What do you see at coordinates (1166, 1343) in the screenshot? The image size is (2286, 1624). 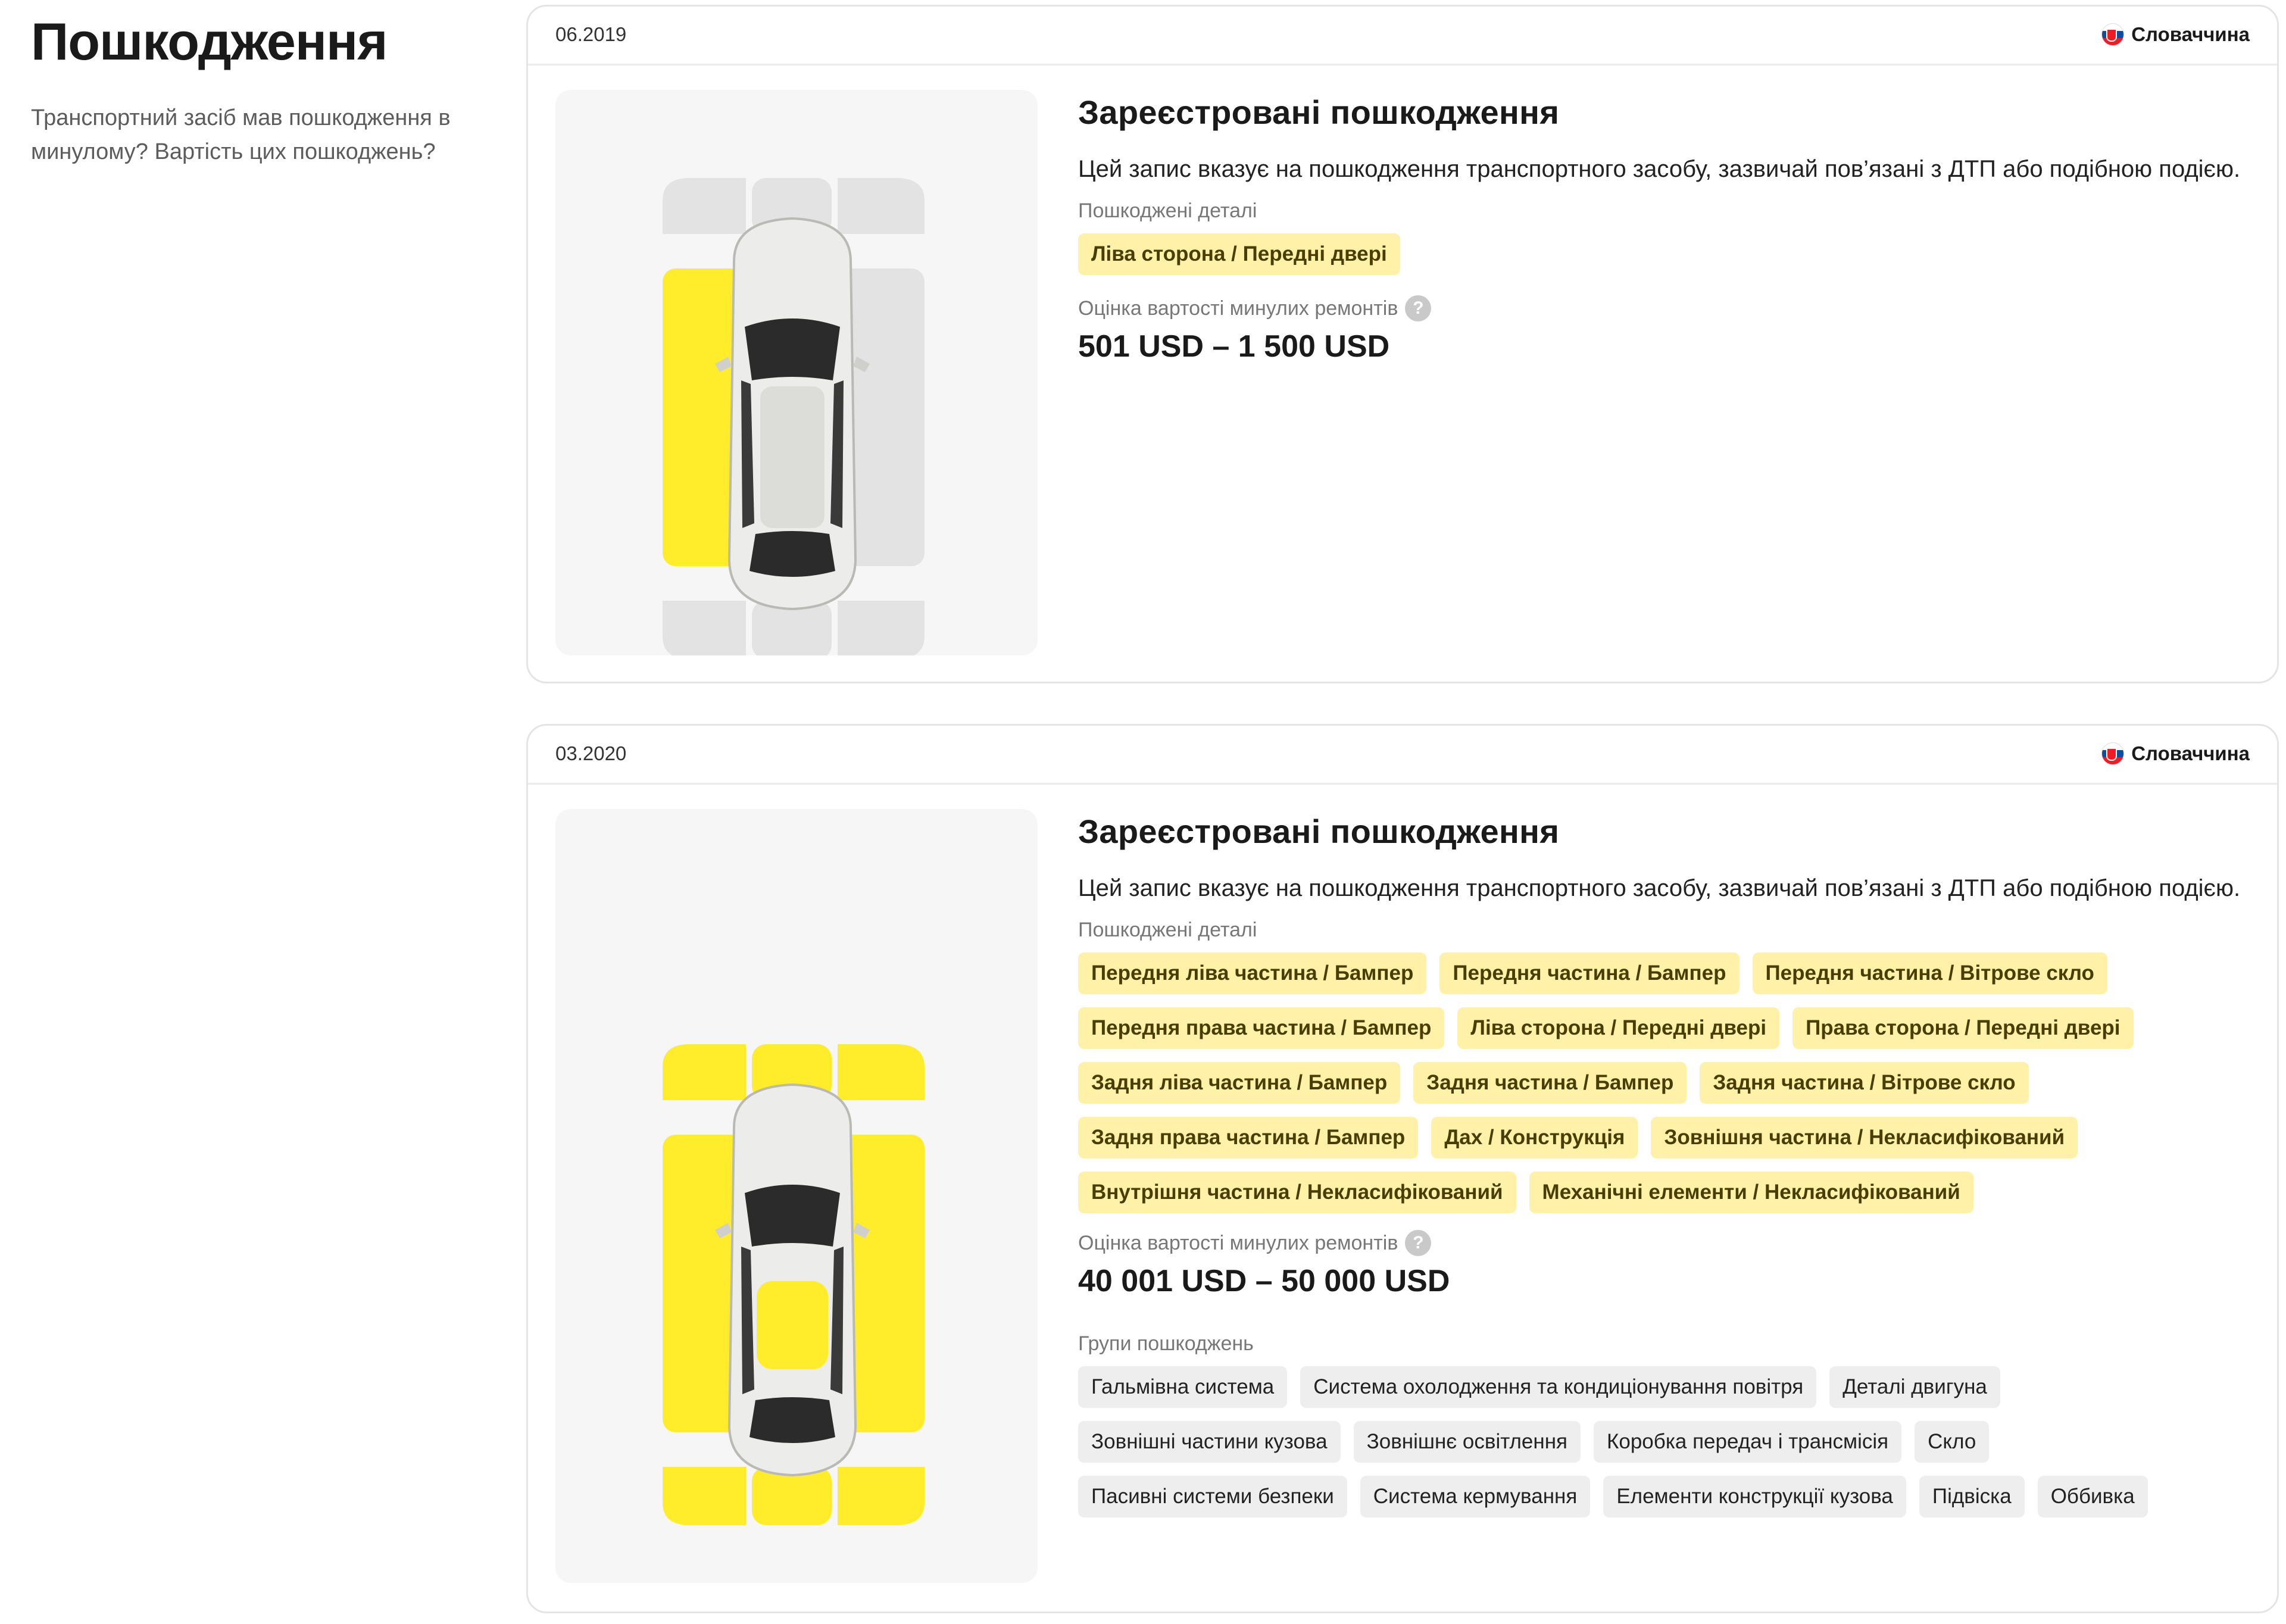 I see `damage-groups-label-text: Групи пошкоджень` at bounding box center [1166, 1343].